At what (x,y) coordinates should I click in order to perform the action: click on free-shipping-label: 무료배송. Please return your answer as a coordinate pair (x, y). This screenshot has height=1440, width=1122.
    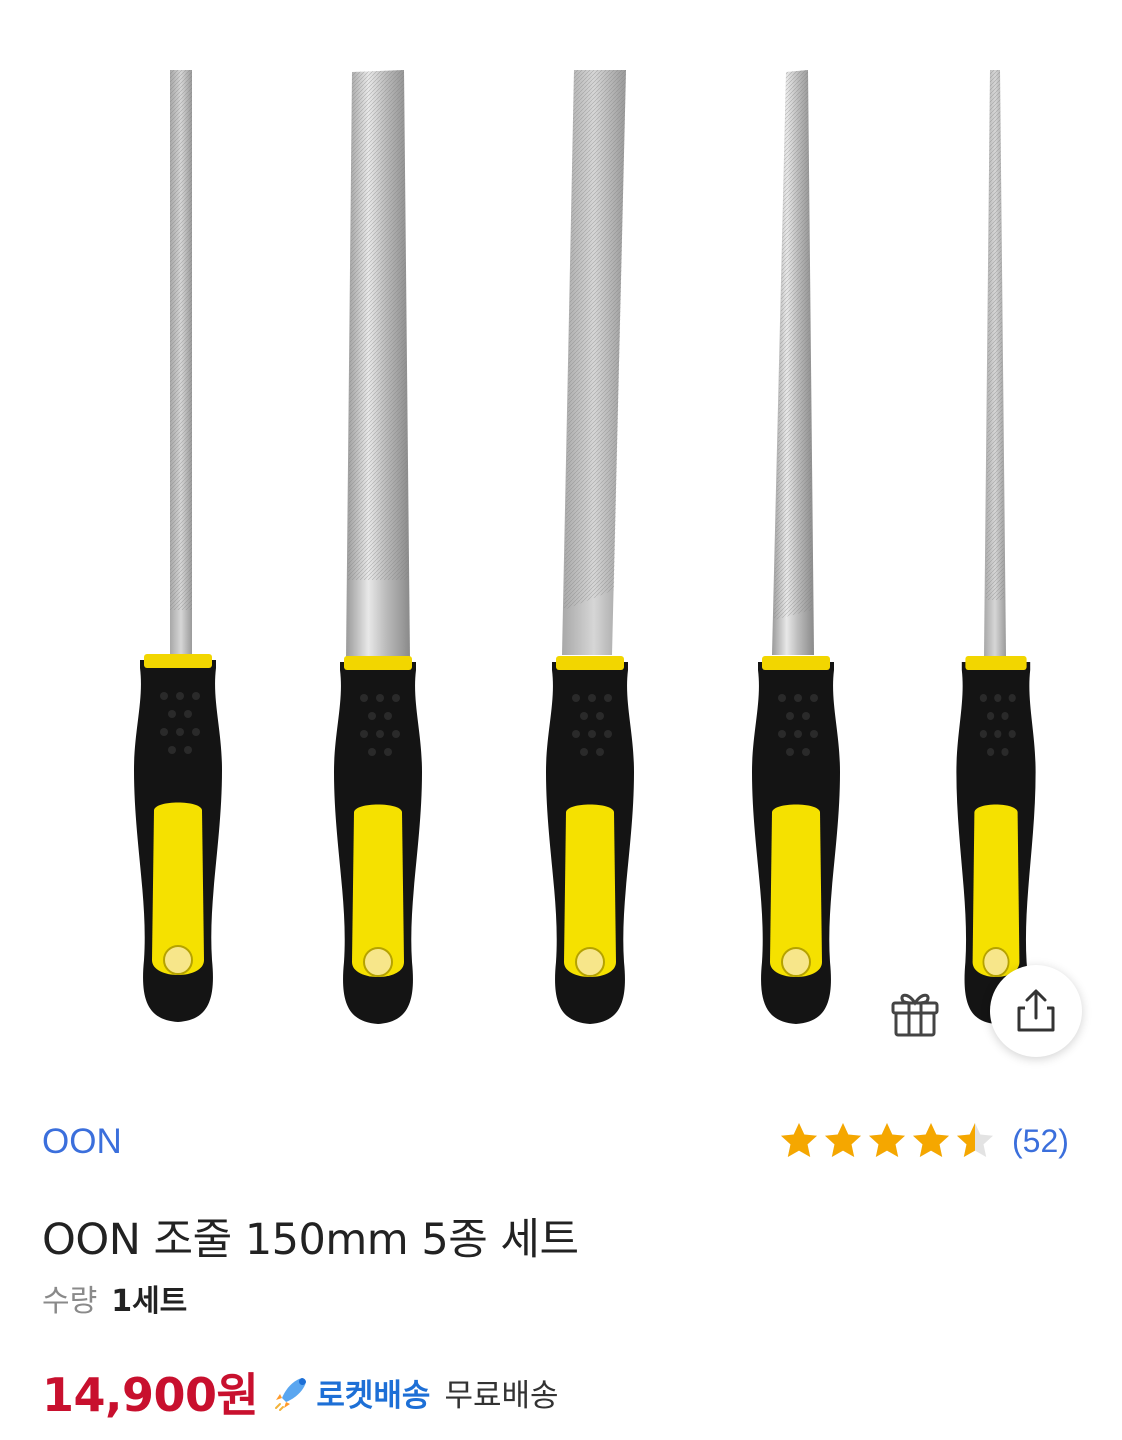
    Looking at the image, I should click on (501, 1395).